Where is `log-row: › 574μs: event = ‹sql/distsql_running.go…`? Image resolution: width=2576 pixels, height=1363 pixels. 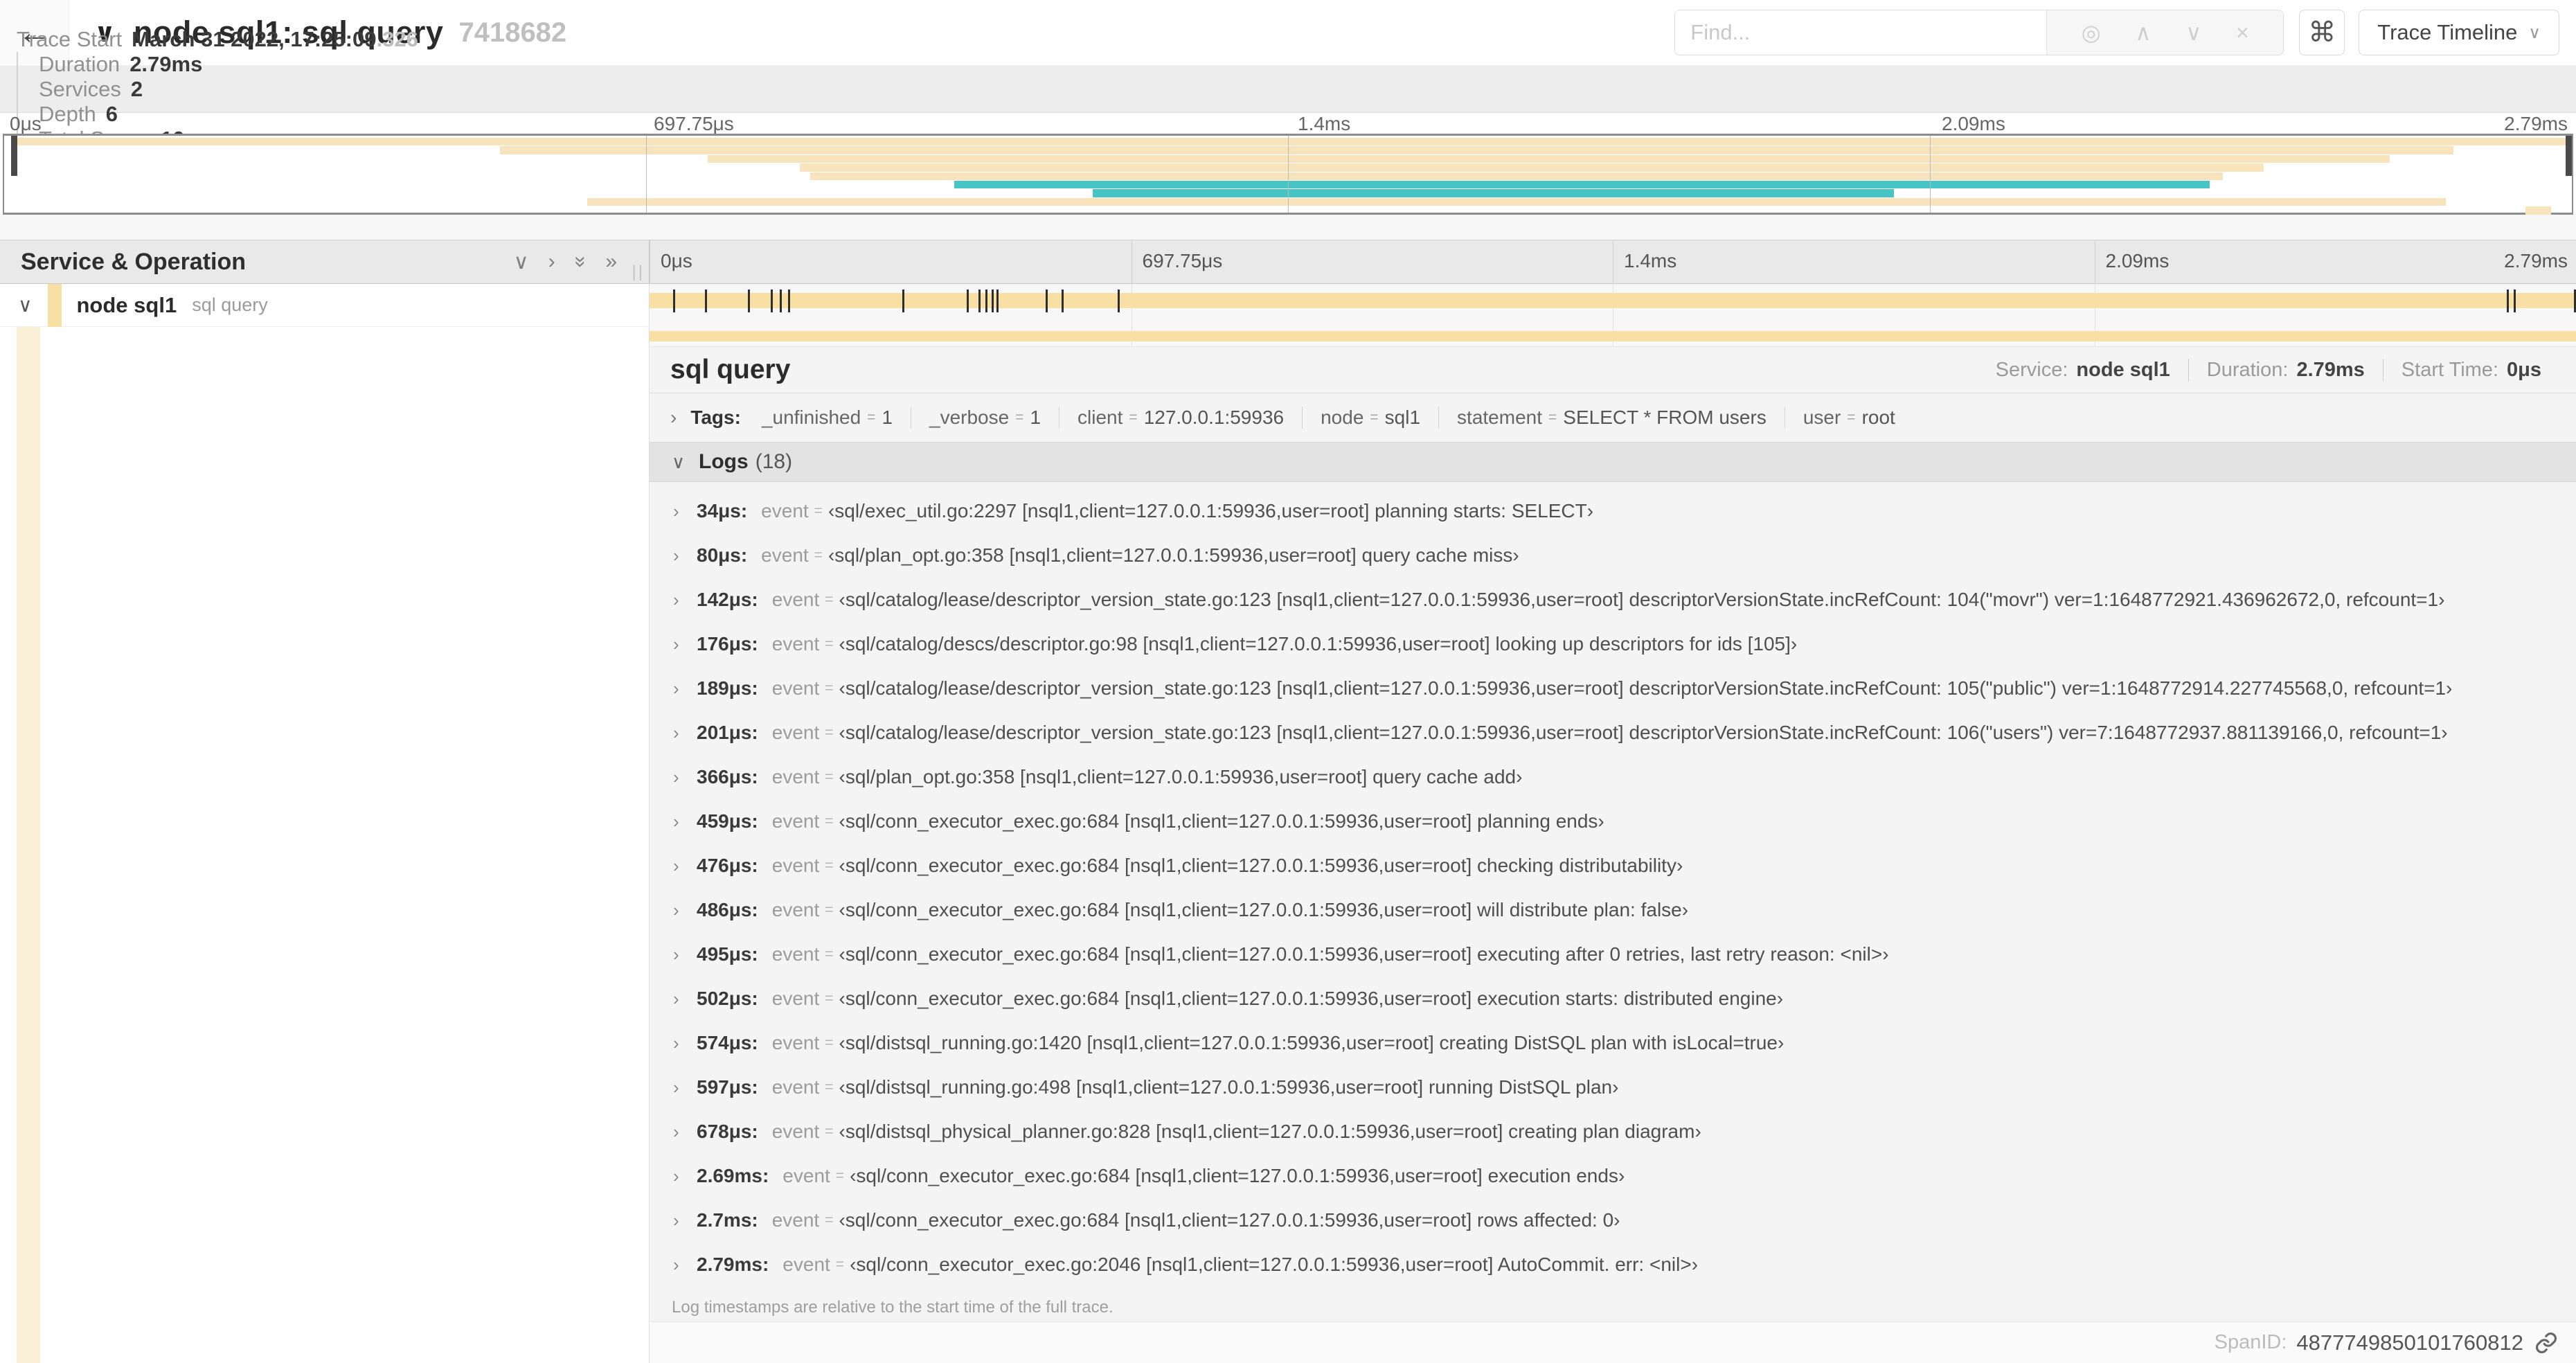
log-row: › 574μs: event = ‹sql/distsql_running.go… is located at coordinates (1613, 1043).